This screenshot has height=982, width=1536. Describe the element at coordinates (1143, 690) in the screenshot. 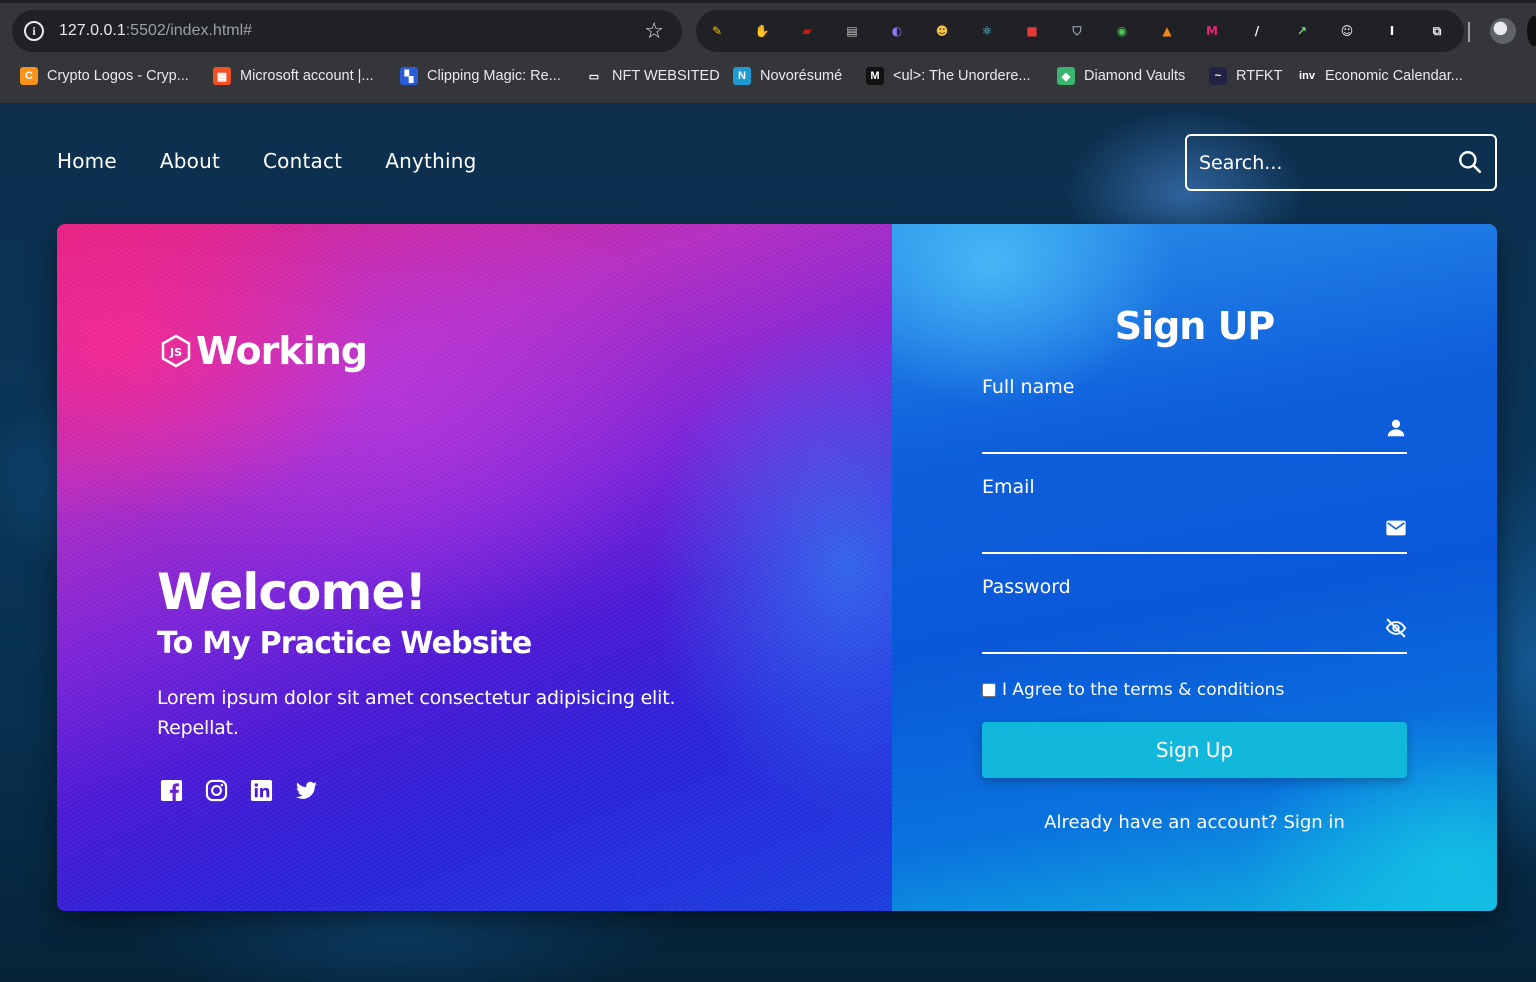

I see `terms-label: I Agree to the terms & conditions` at that location.